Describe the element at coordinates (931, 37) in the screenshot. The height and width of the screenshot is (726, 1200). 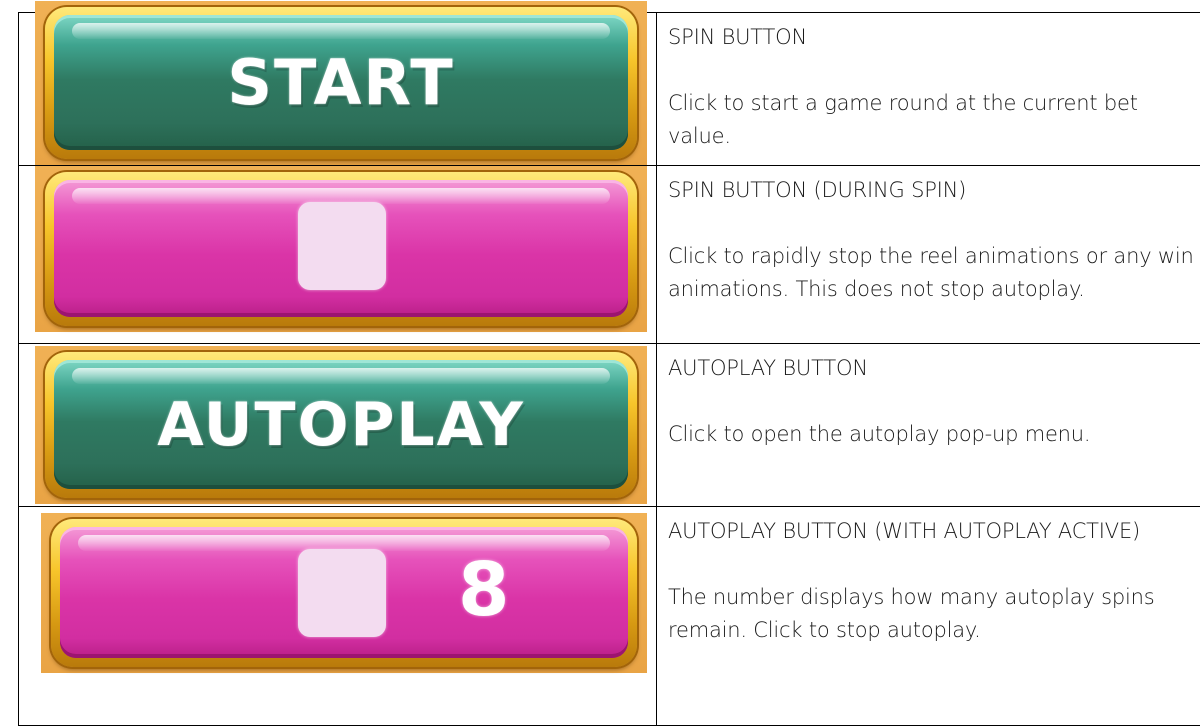
I see `row-title: SPIN BUTTON` at that location.